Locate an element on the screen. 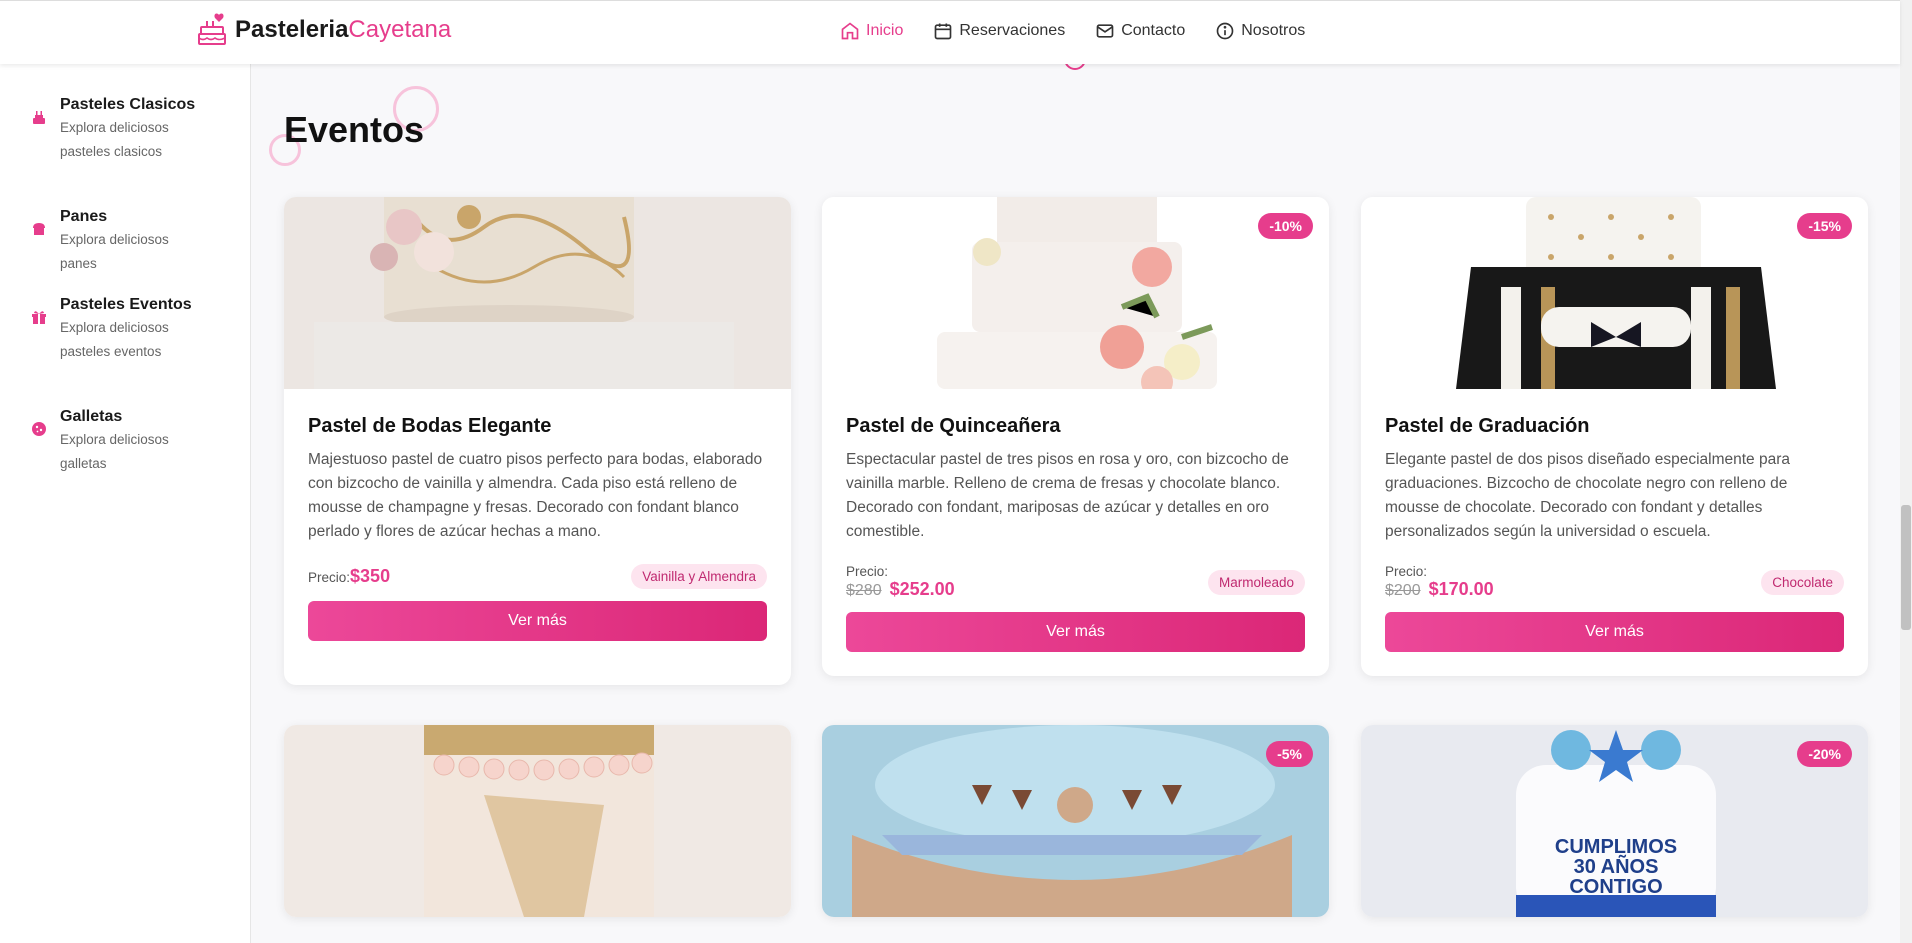 The image size is (1912, 943). sidebar-item-title: Panes is located at coordinates (84, 216).